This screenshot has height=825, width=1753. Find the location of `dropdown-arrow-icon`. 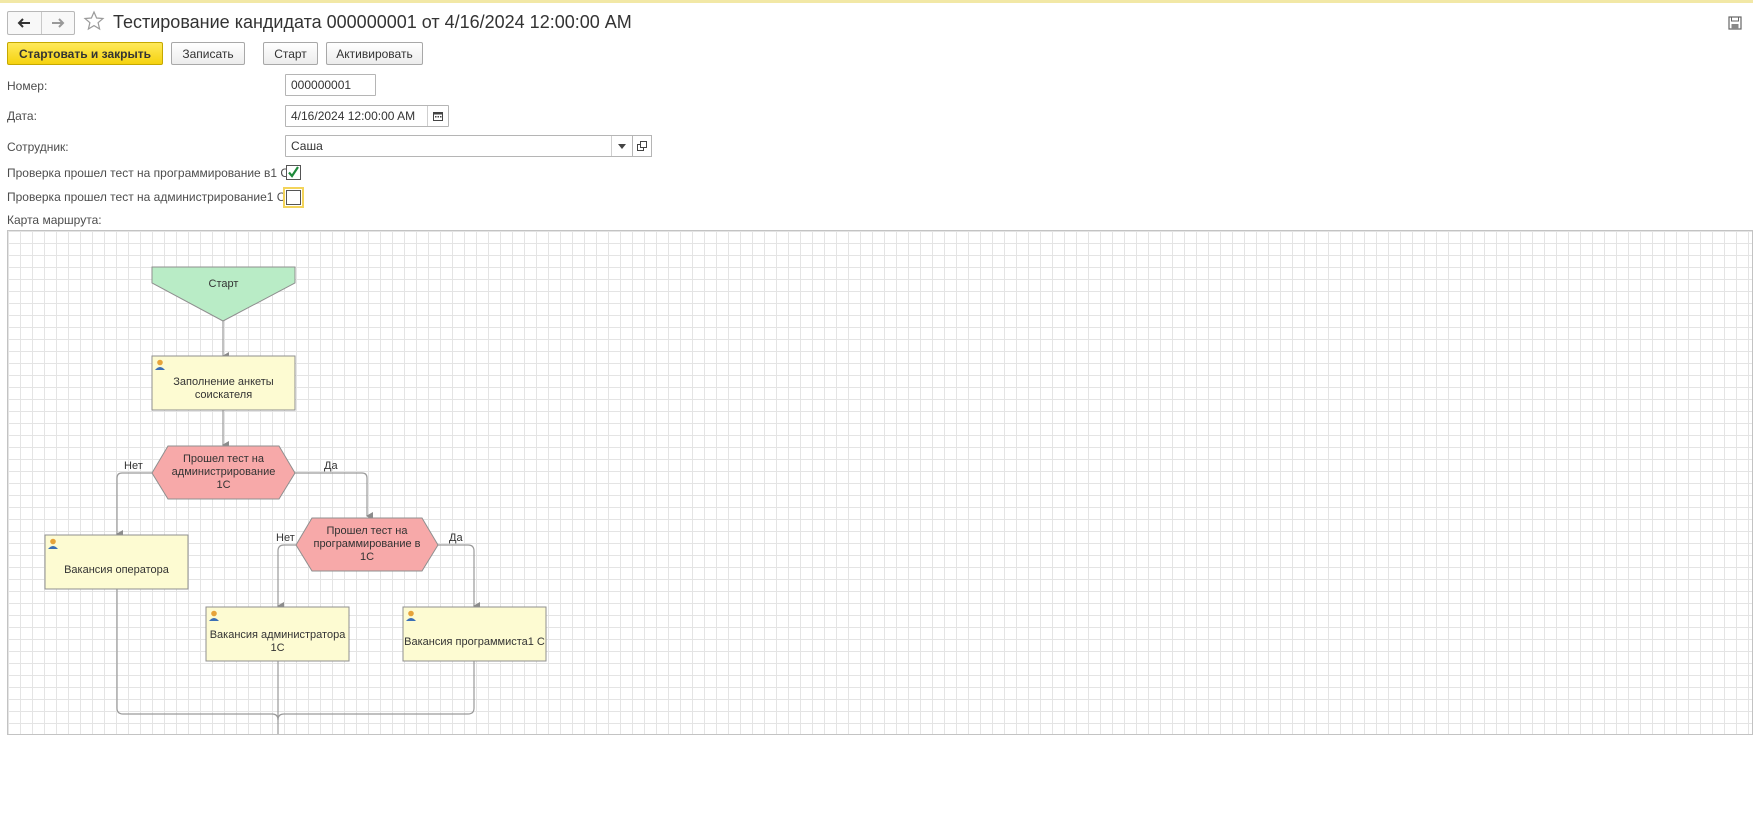

dropdown-arrow-icon is located at coordinates (622, 146).